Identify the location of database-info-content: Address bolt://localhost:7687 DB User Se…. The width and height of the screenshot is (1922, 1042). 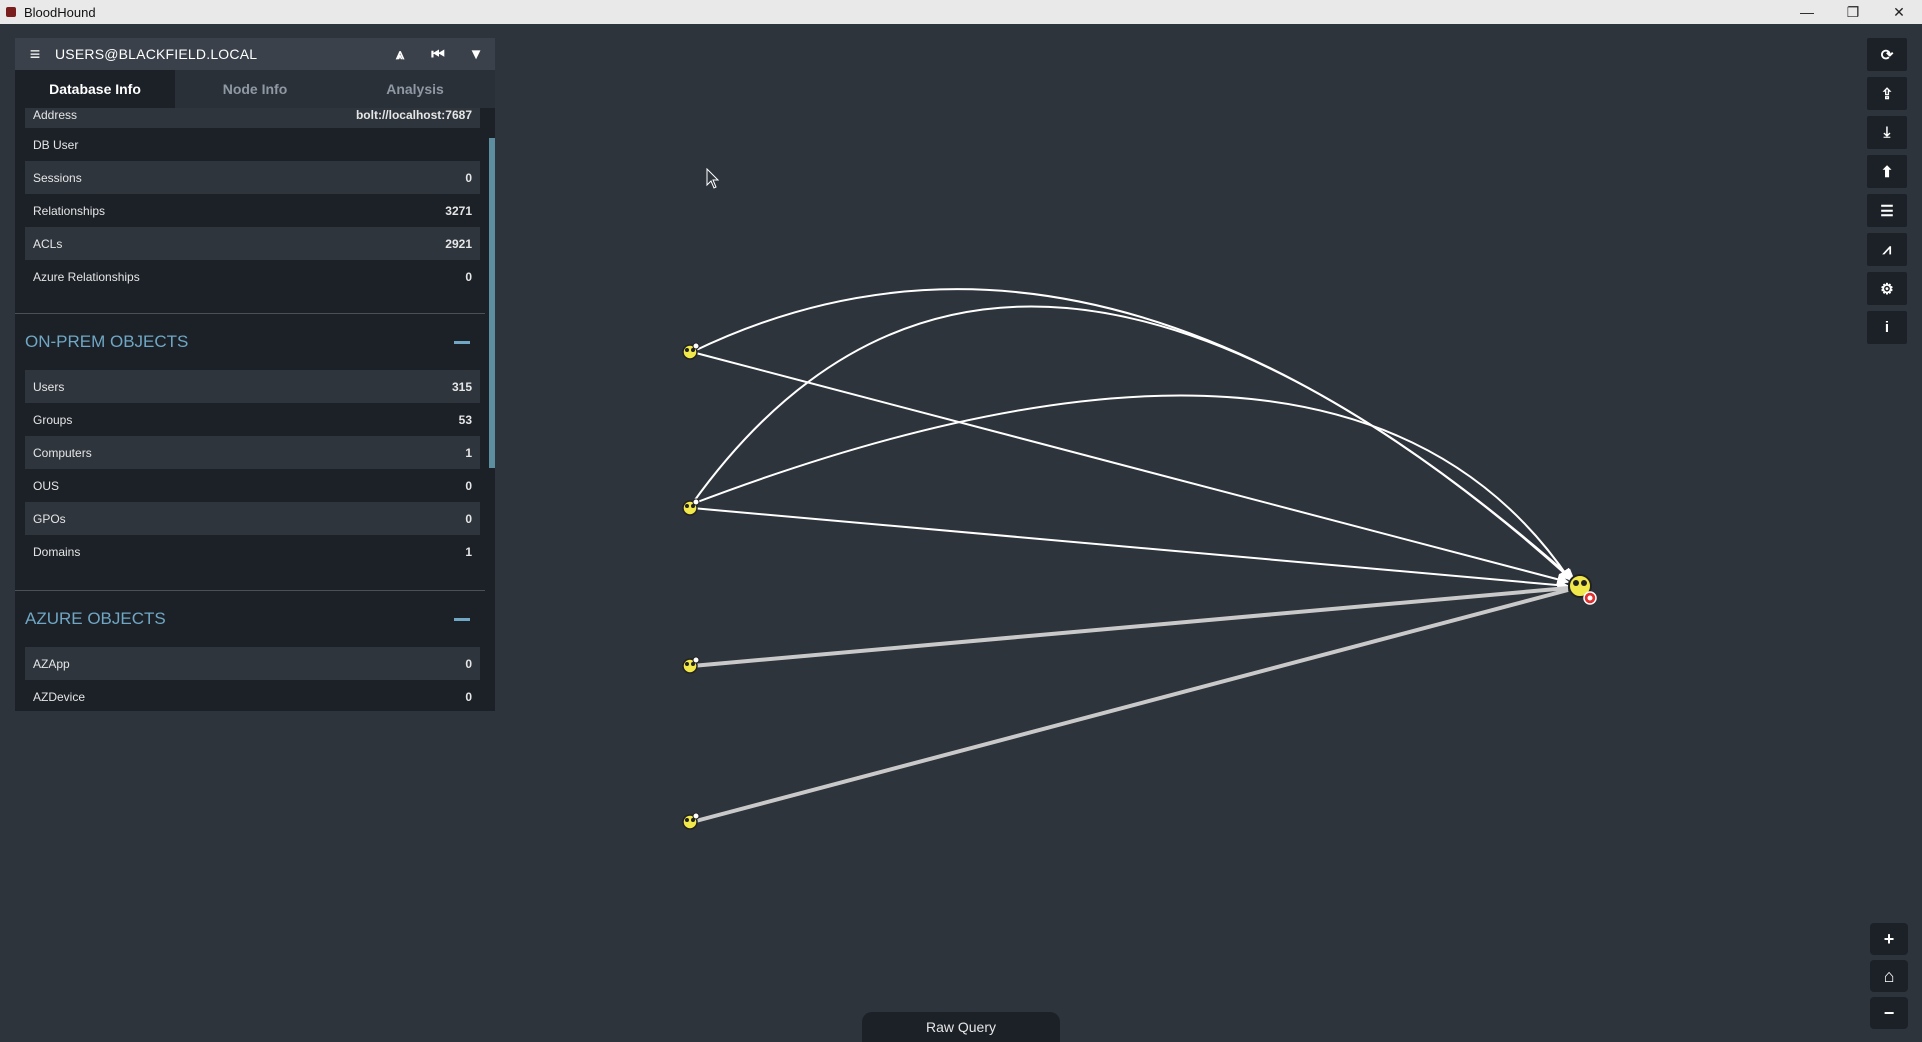
(255, 409).